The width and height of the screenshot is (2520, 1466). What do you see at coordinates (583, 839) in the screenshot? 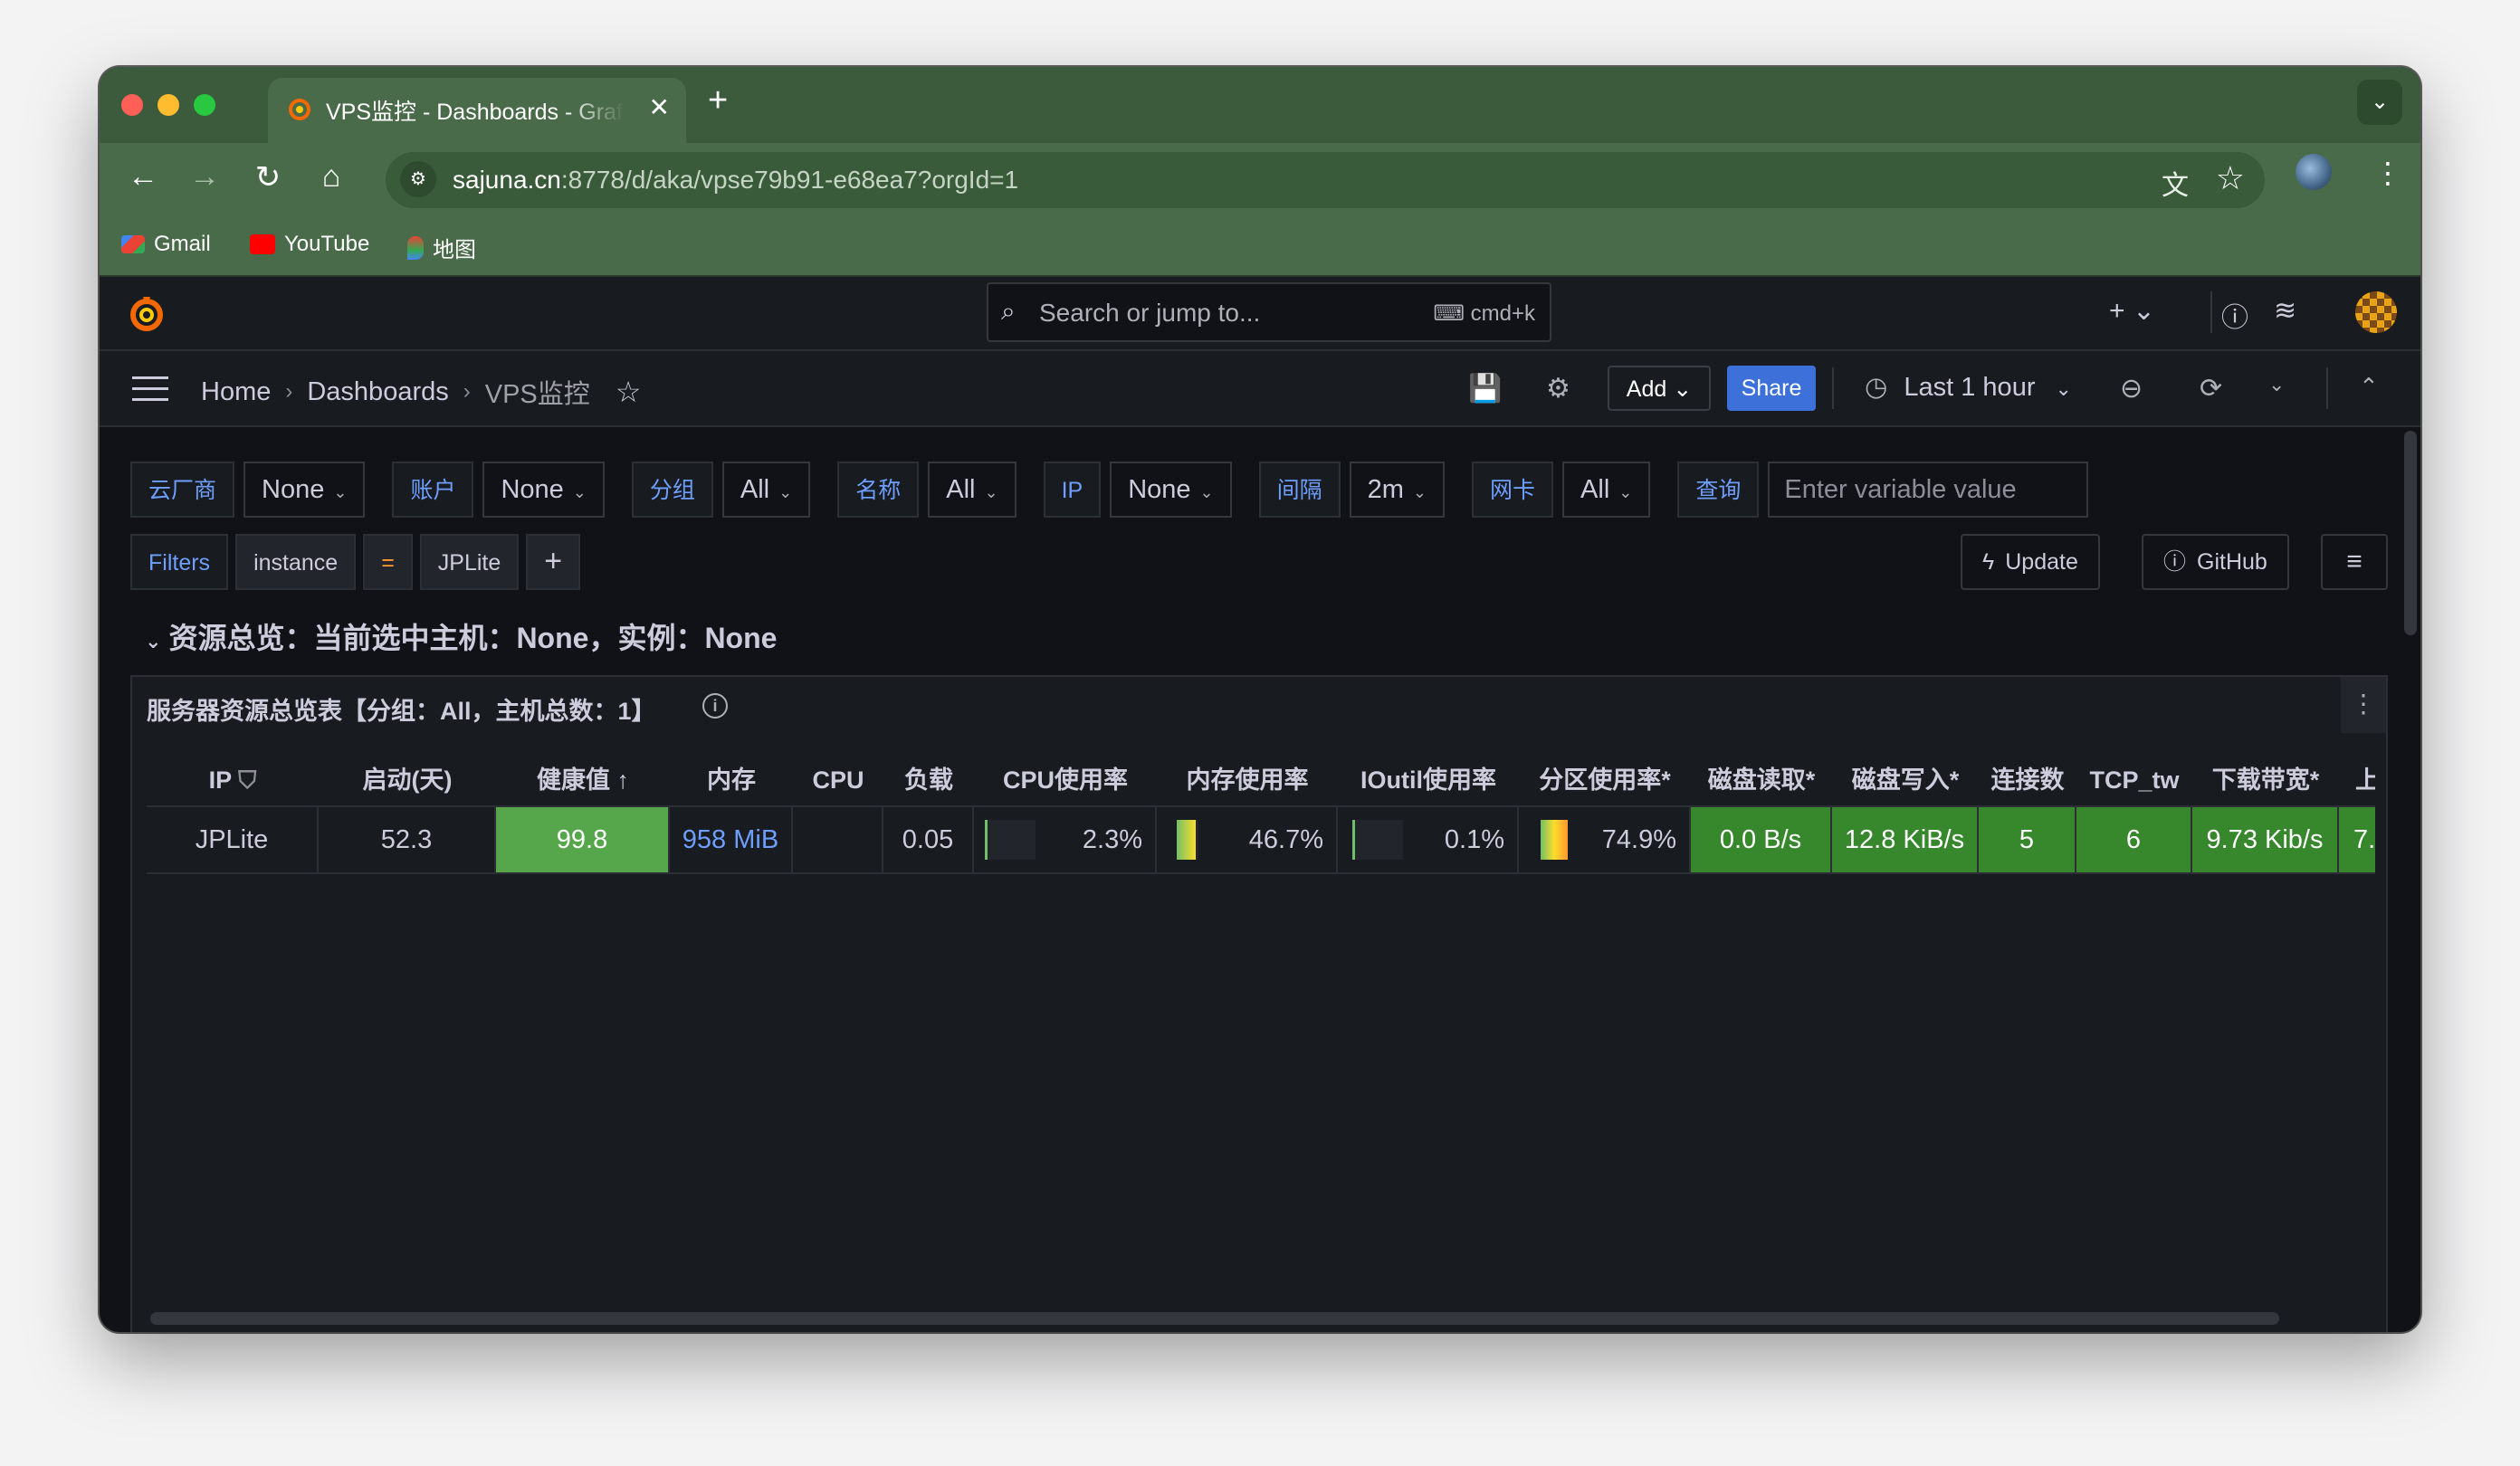
I see `cell-health: 99.8` at bounding box center [583, 839].